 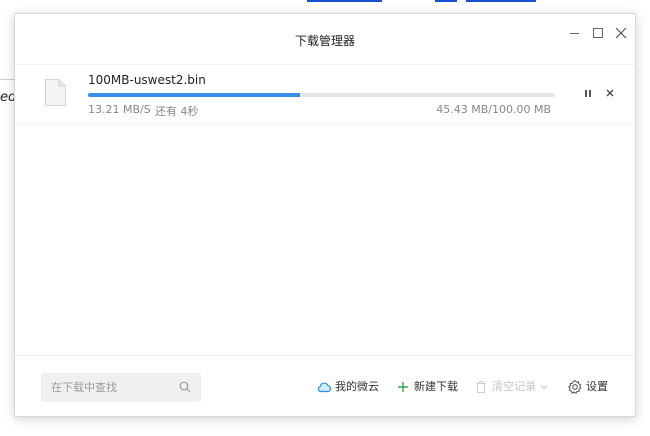 I want to click on minimize-icon, so click(x=574, y=33).